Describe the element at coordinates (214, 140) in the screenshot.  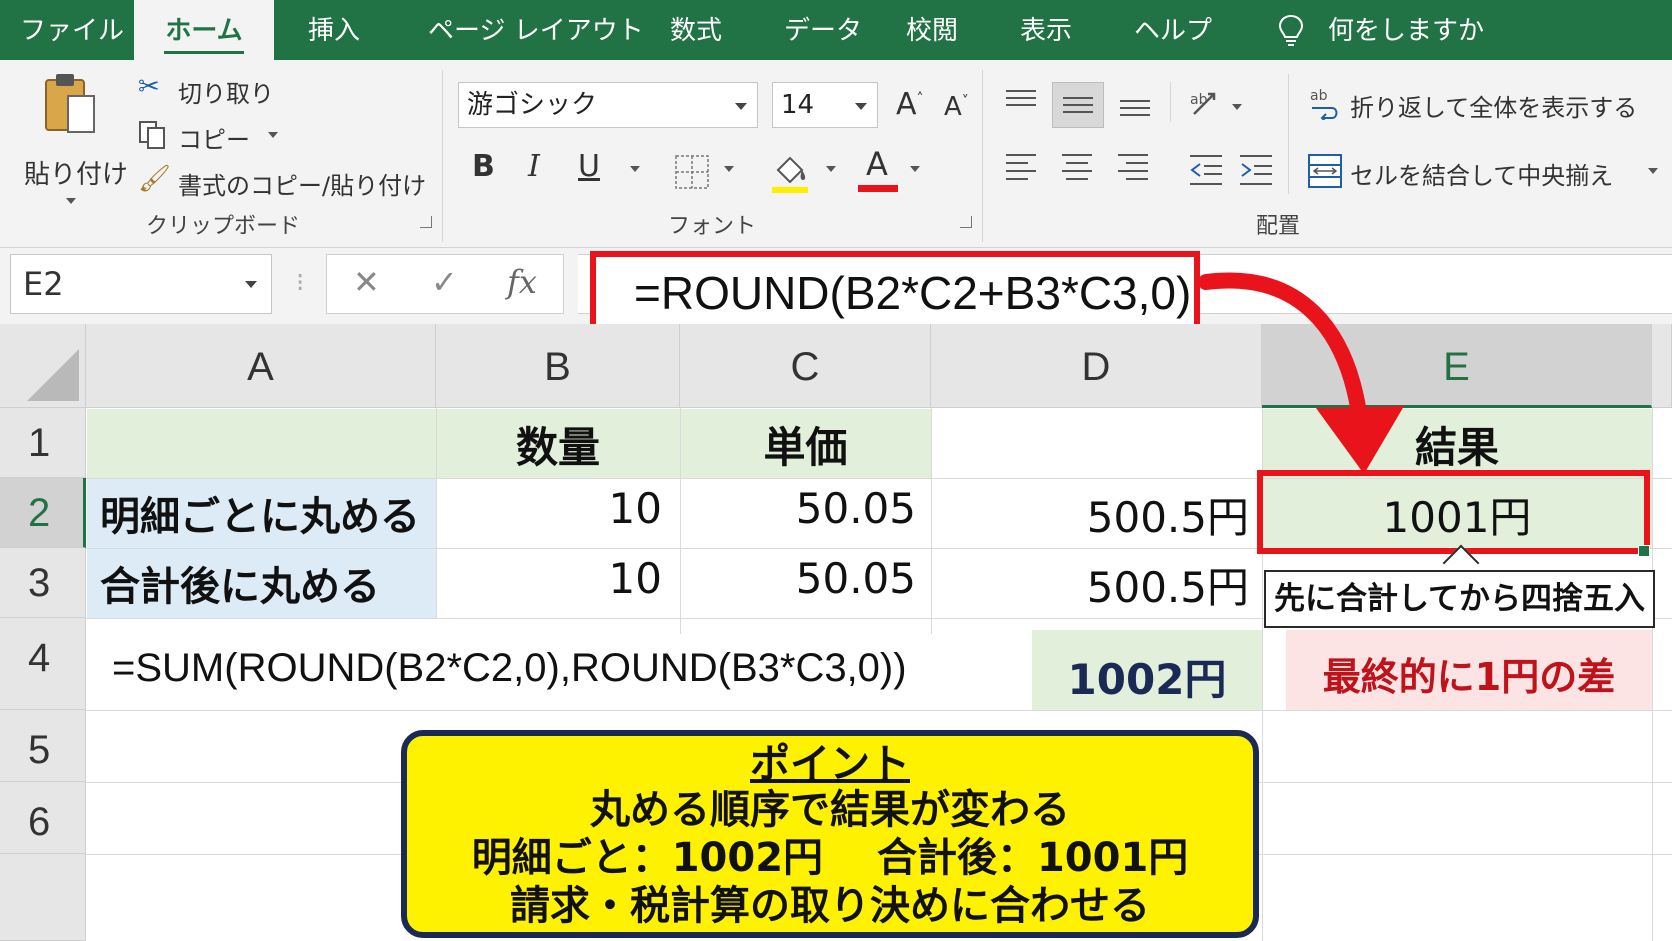
I see `copy-label: コピー` at that location.